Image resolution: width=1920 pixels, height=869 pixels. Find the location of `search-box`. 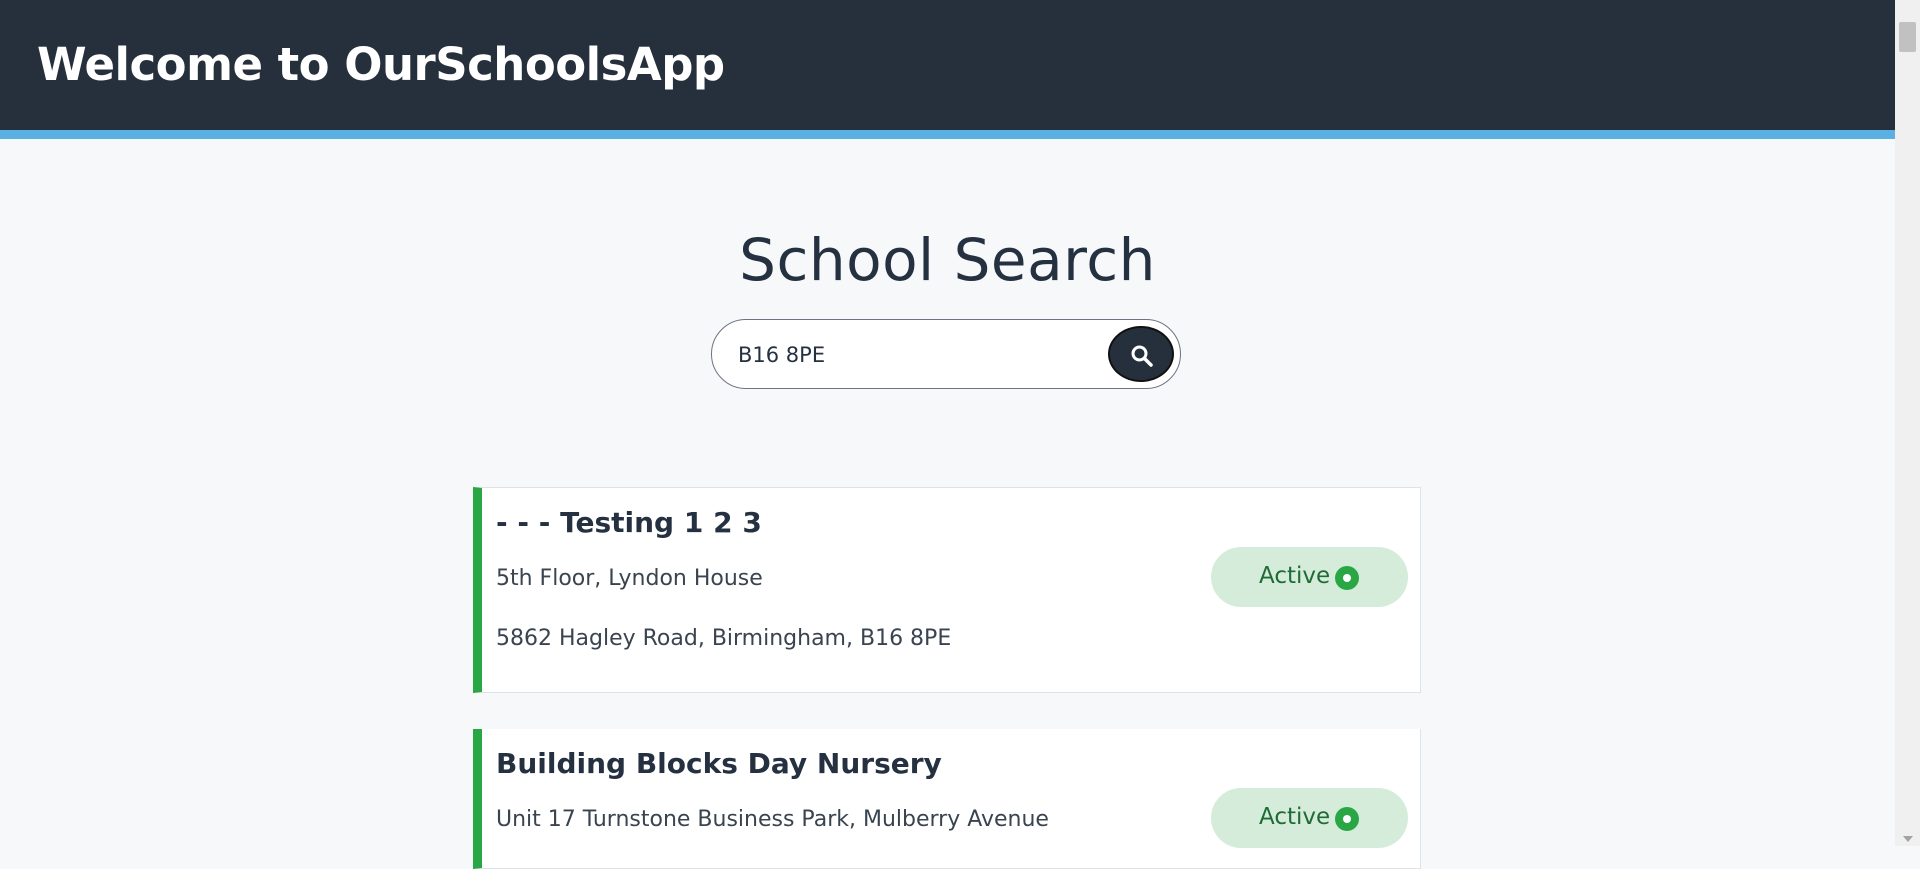

search-box is located at coordinates (946, 354).